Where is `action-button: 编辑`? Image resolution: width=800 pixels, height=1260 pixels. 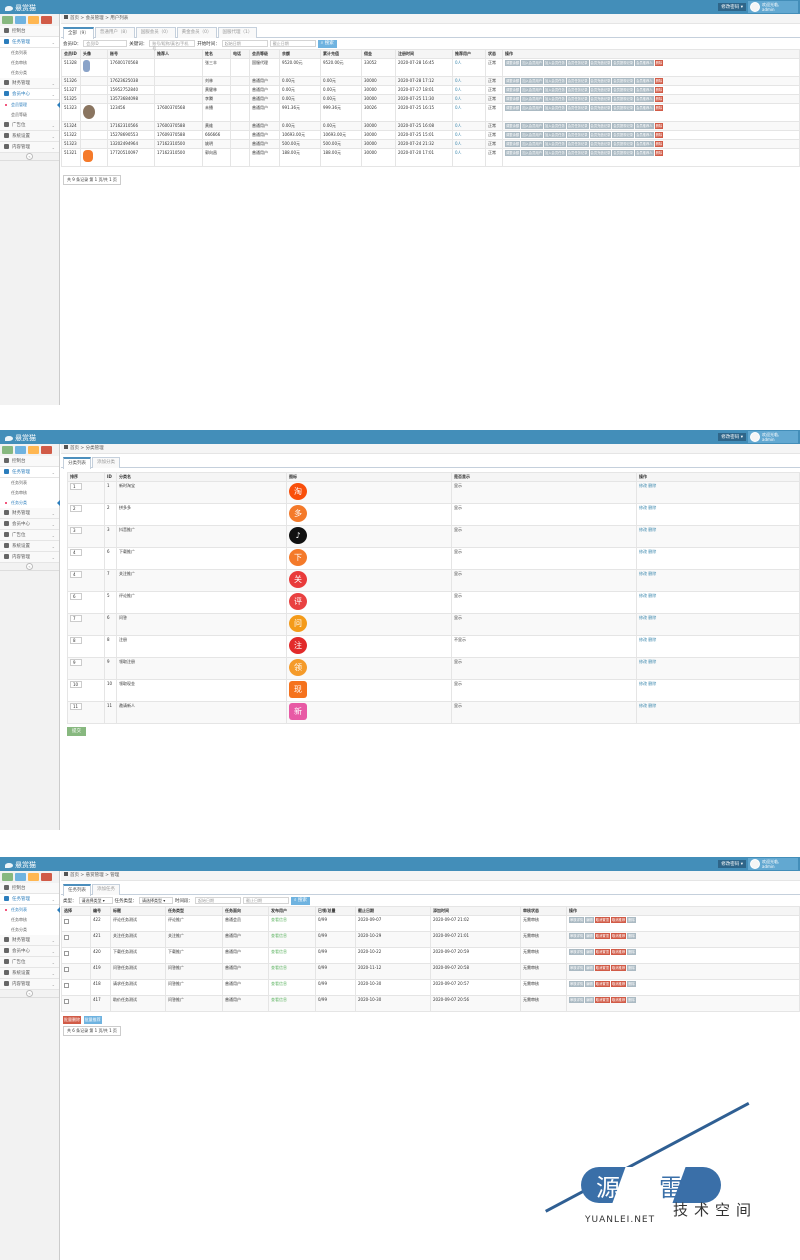 action-button: 编辑 is located at coordinates (589, 984).